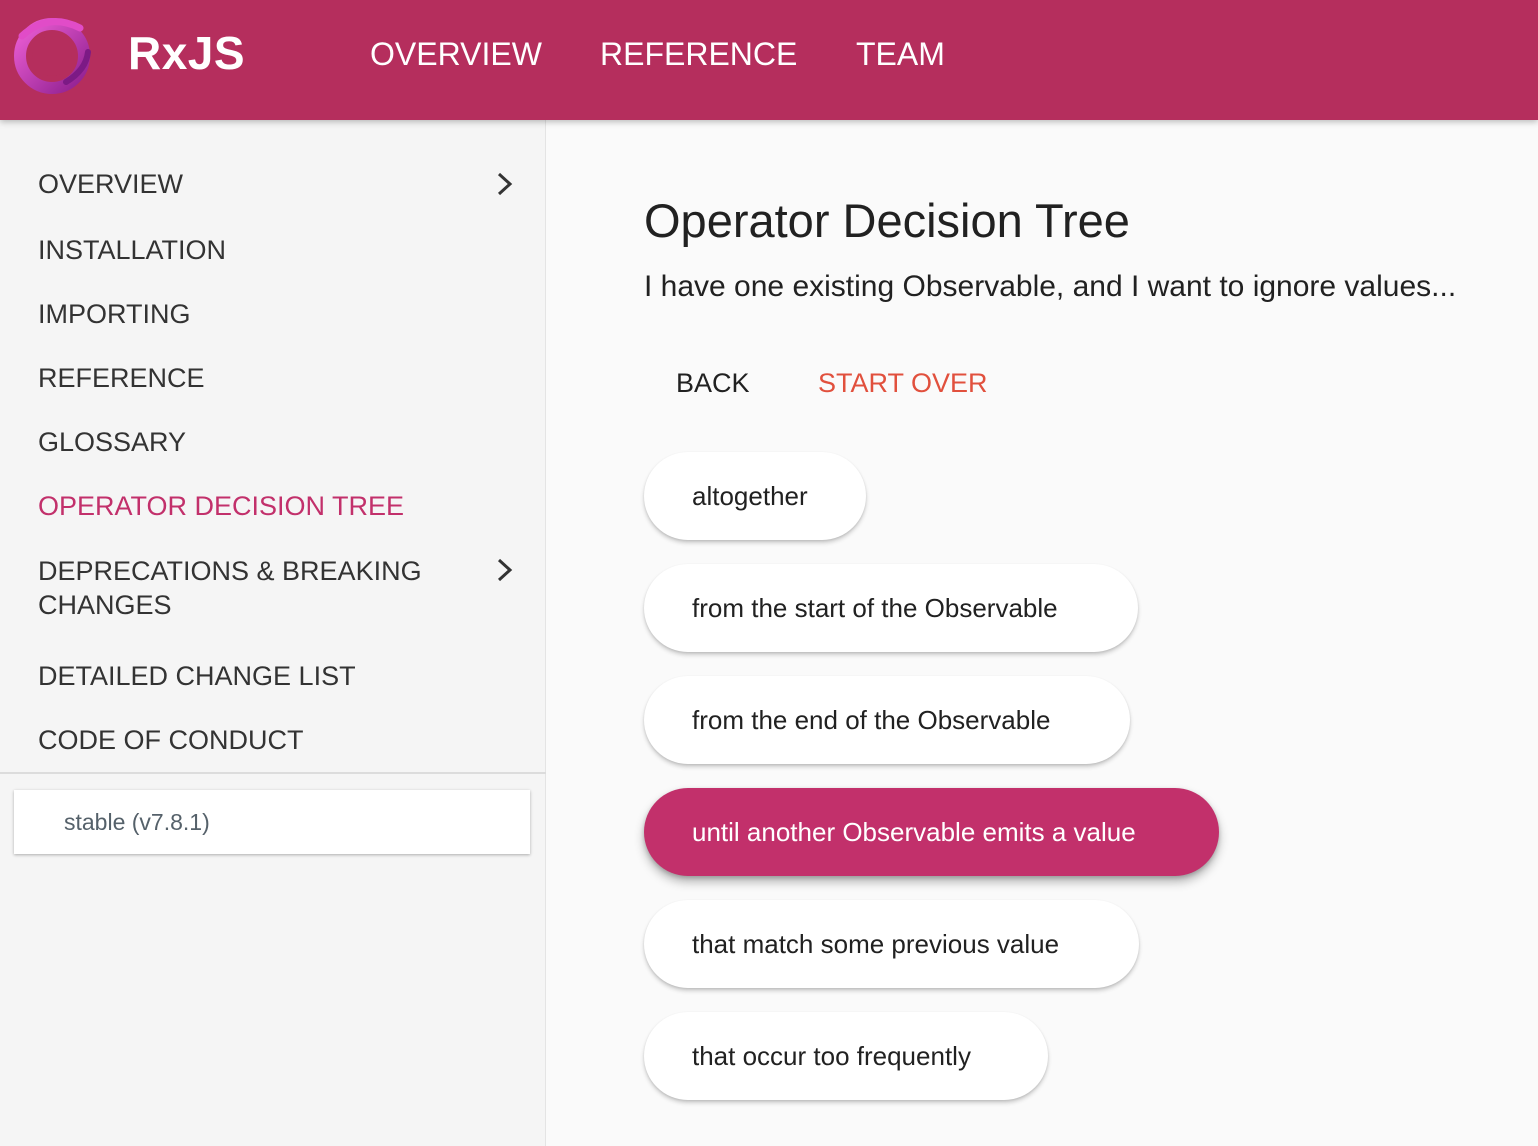 Image resolution: width=1538 pixels, height=1146 pixels. I want to click on sidebar-item-operator-decision-tree: OPERATOR DECISION TREE, so click(258, 506).